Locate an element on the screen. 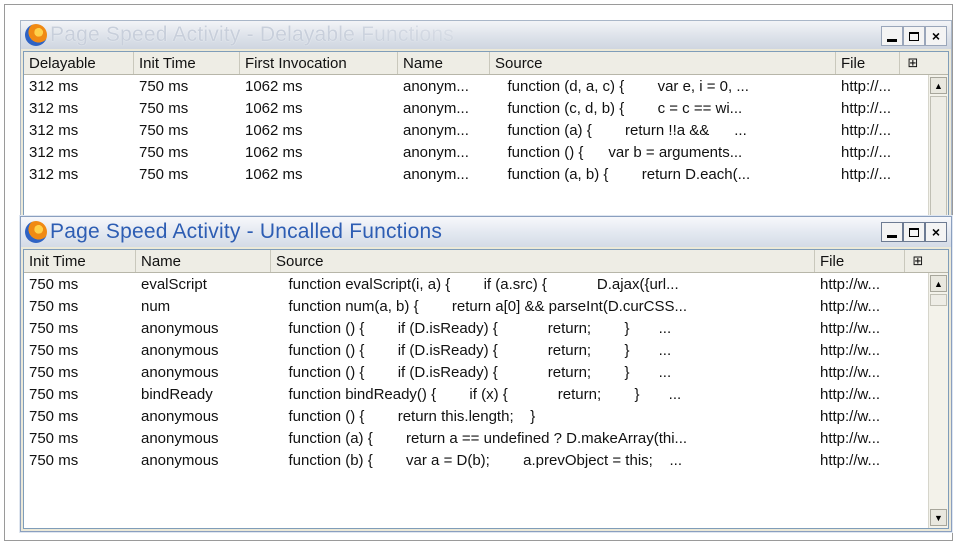 This screenshot has width=957, height=545. close-icon: × is located at coordinates (936, 232).